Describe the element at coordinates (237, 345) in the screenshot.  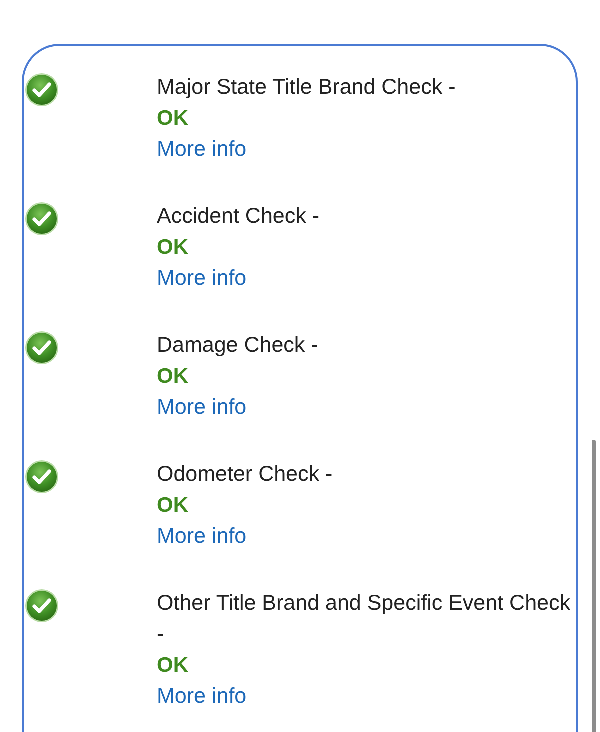
I see `check-title: Damage Check -` at that location.